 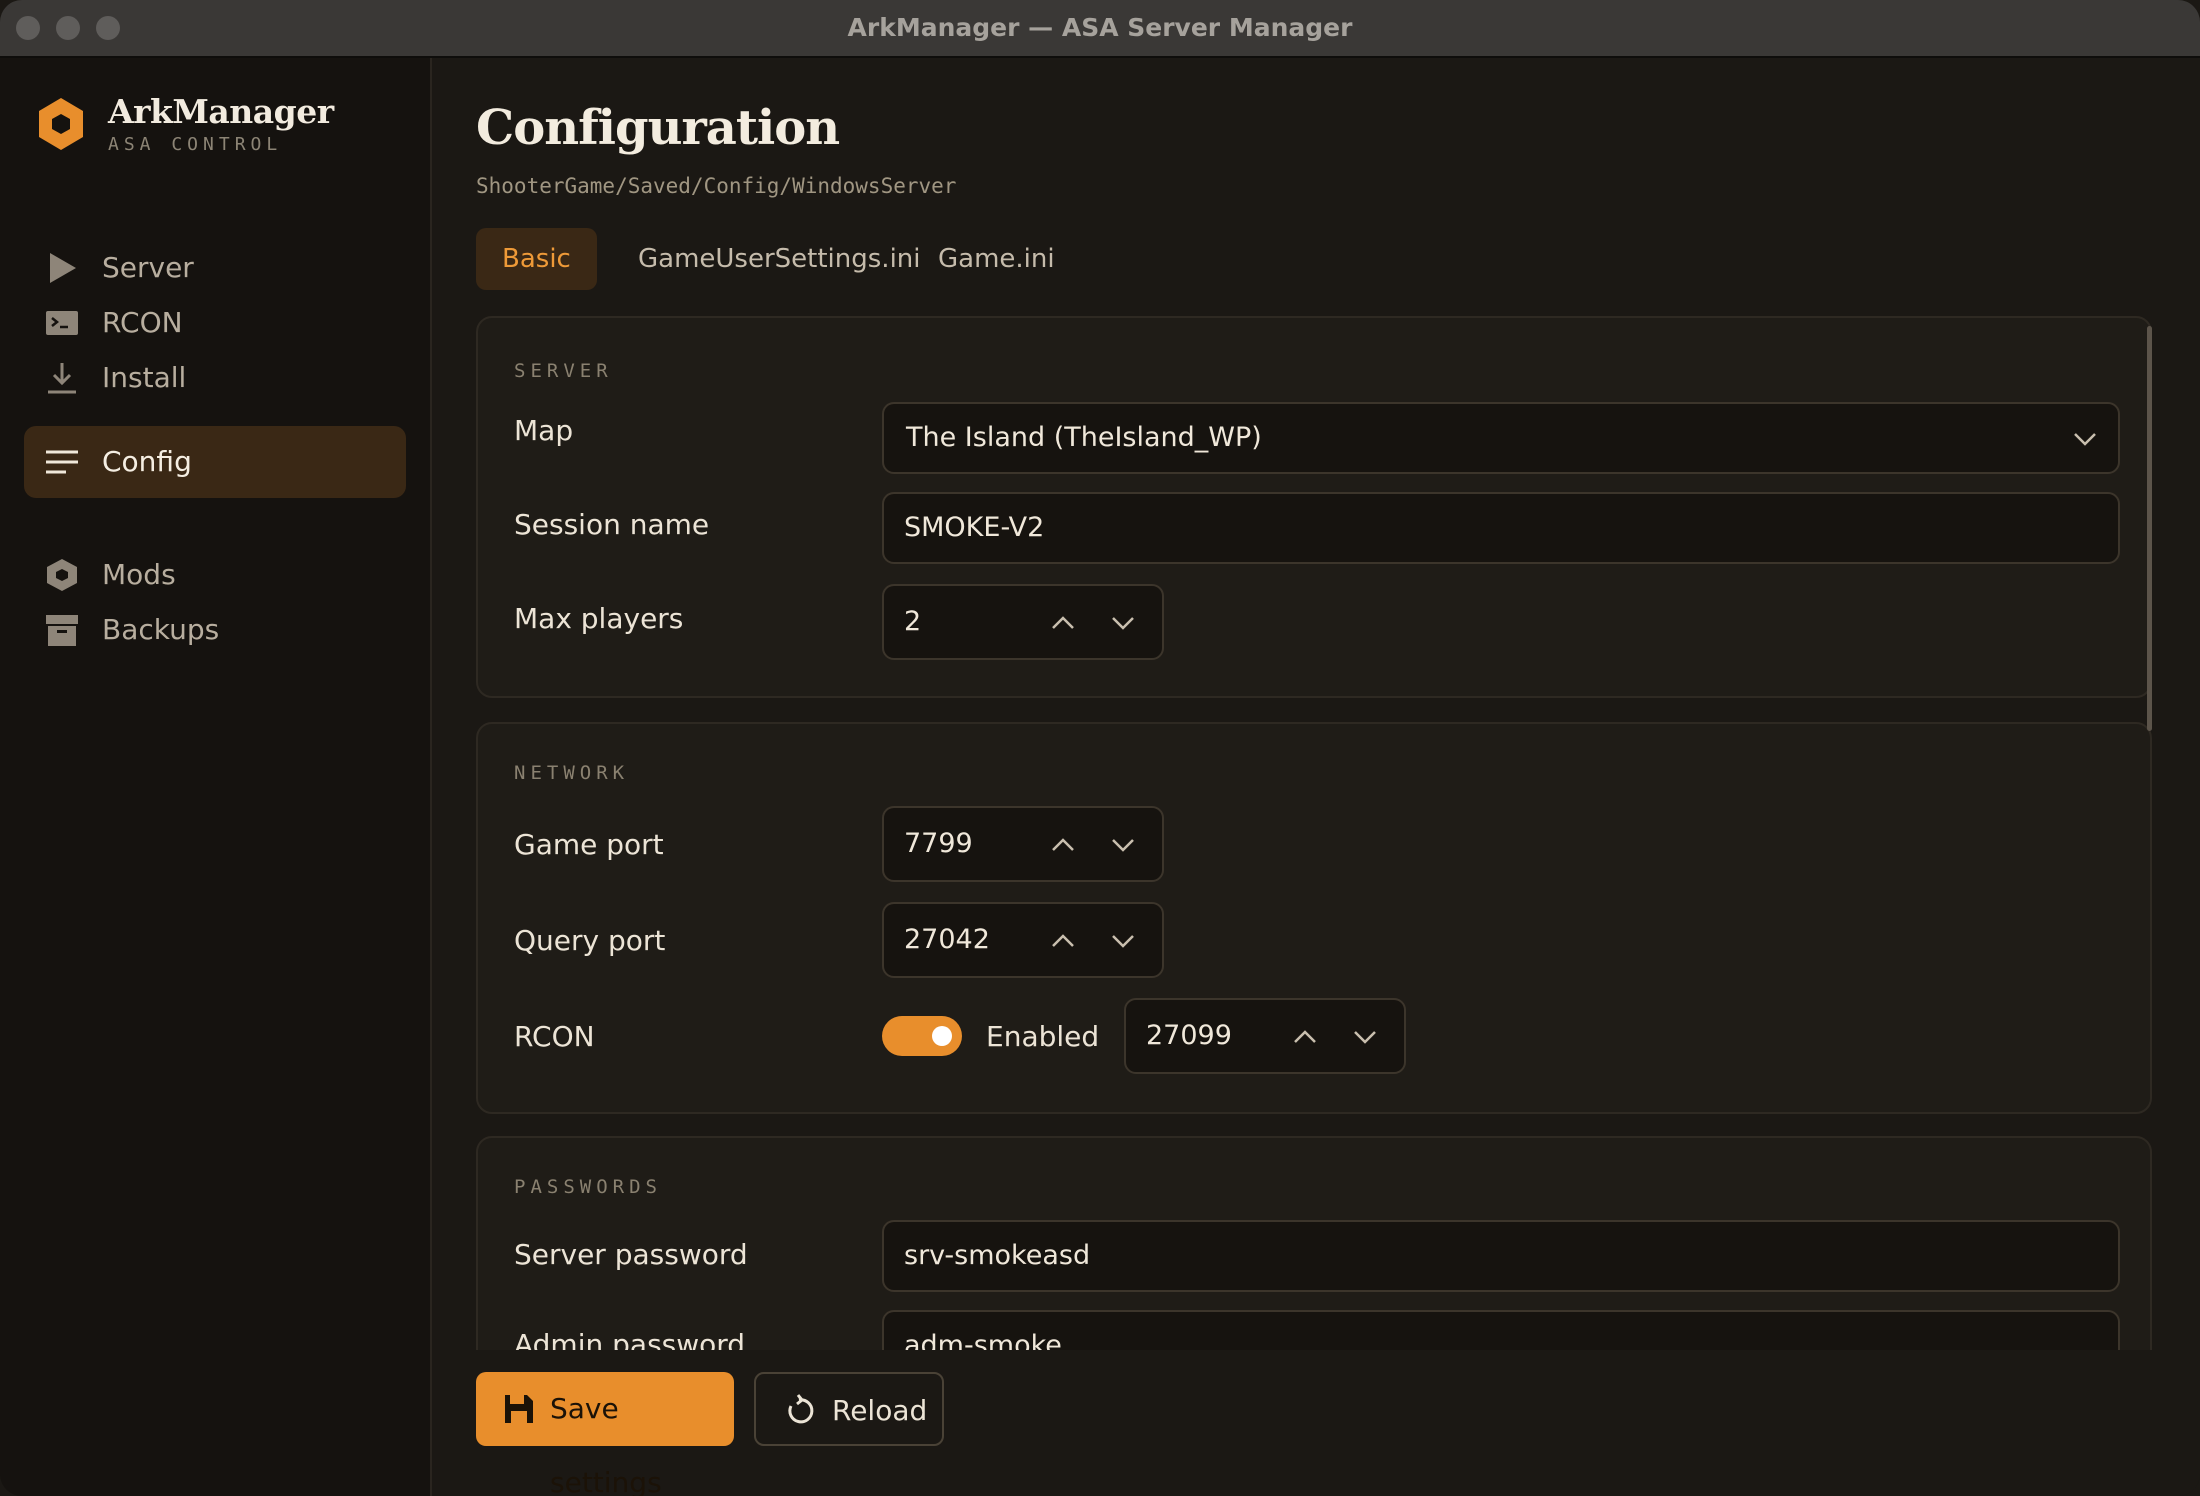 I want to click on game-port-value: 7799, so click(x=938, y=843).